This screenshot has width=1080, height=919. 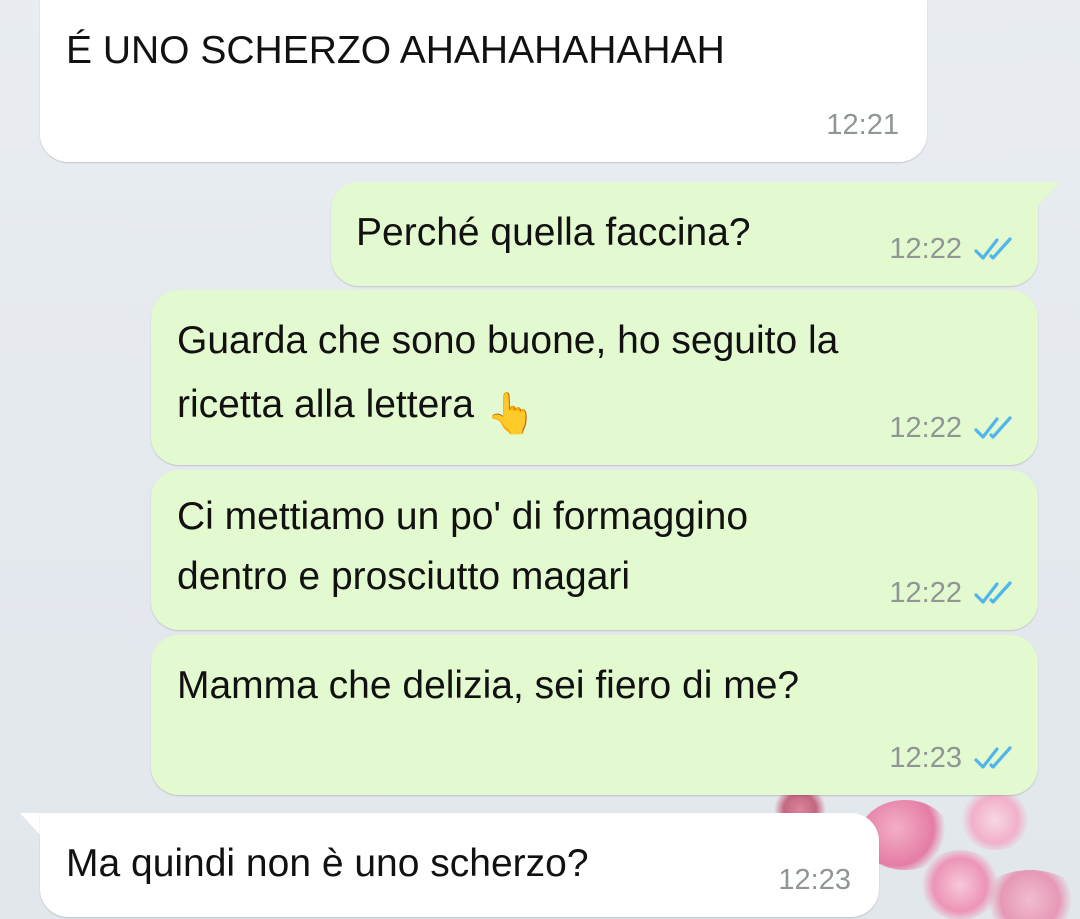 I want to click on outgoing-bubble-tail, so click(x=1049, y=194).